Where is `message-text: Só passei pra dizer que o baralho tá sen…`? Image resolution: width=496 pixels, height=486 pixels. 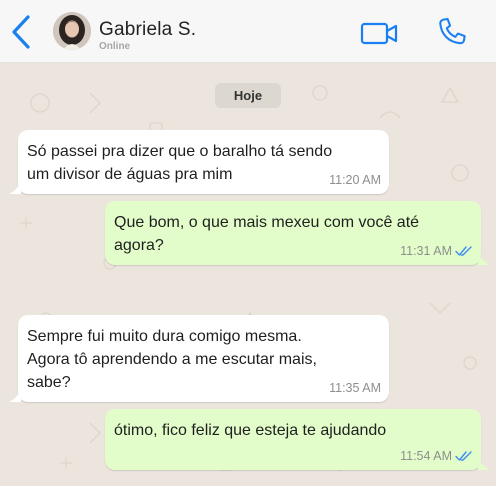 message-text: Só passei pra dizer que o baralho tá sen… is located at coordinates (180, 163).